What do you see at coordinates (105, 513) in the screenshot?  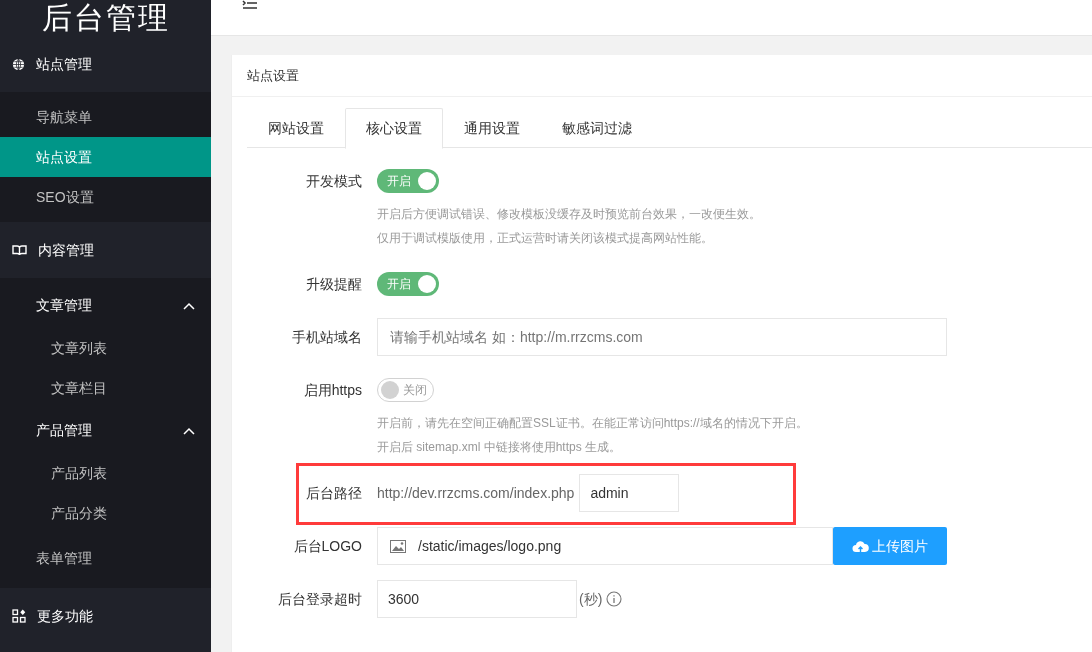 I see `sidebar-item: 产品分类` at bounding box center [105, 513].